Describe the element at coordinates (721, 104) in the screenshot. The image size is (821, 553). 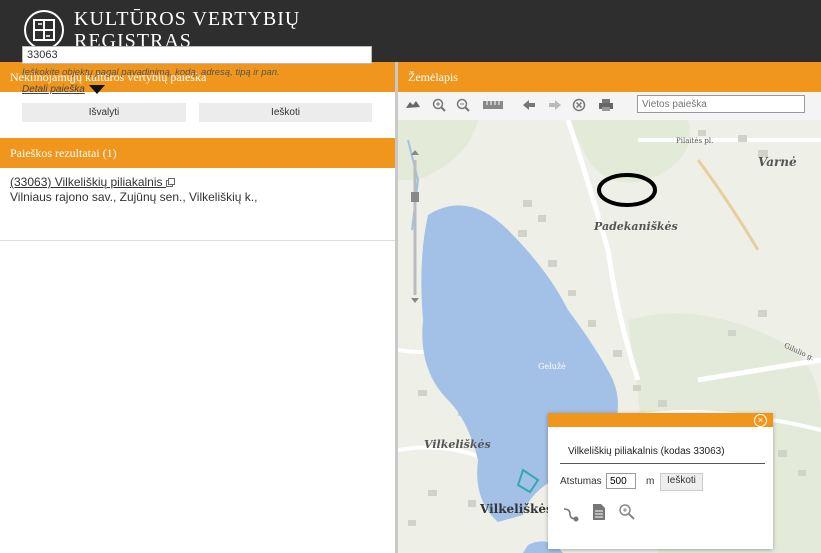
I see `place-search-input` at that location.